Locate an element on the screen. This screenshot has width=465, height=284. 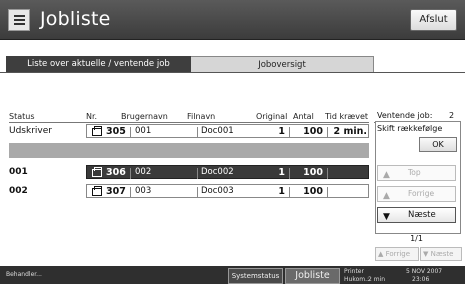
current-job-row: 305 001 Doc001 1 100 2 min. is located at coordinates (227, 131).